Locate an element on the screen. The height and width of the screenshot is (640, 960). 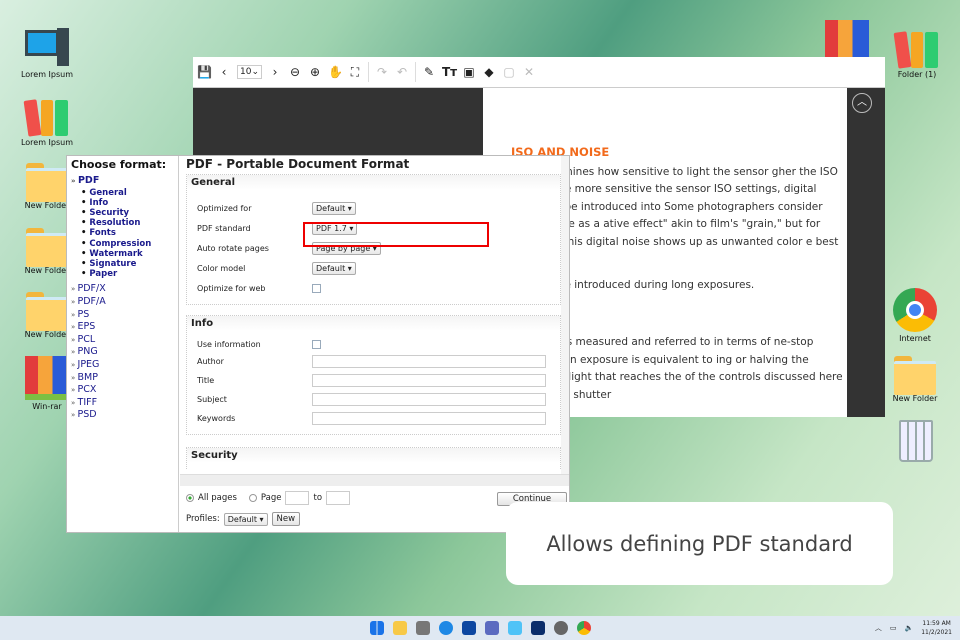
desktop-icon-new-folder: New Folder is located at coordinates (915, 379).